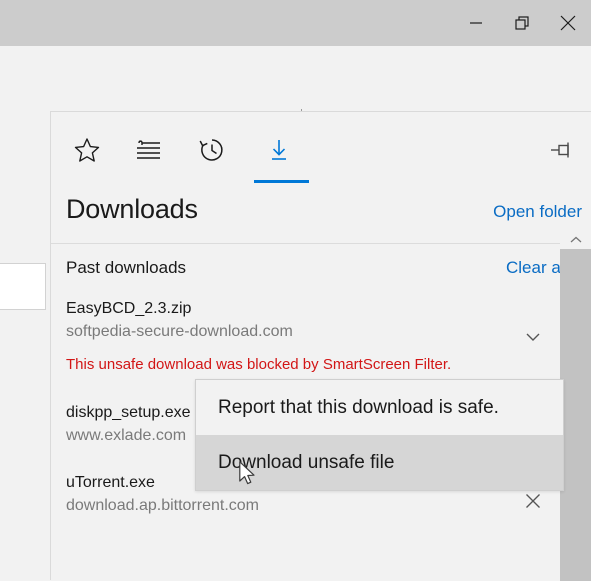  I want to click on restore-icon, so click(522, 23).